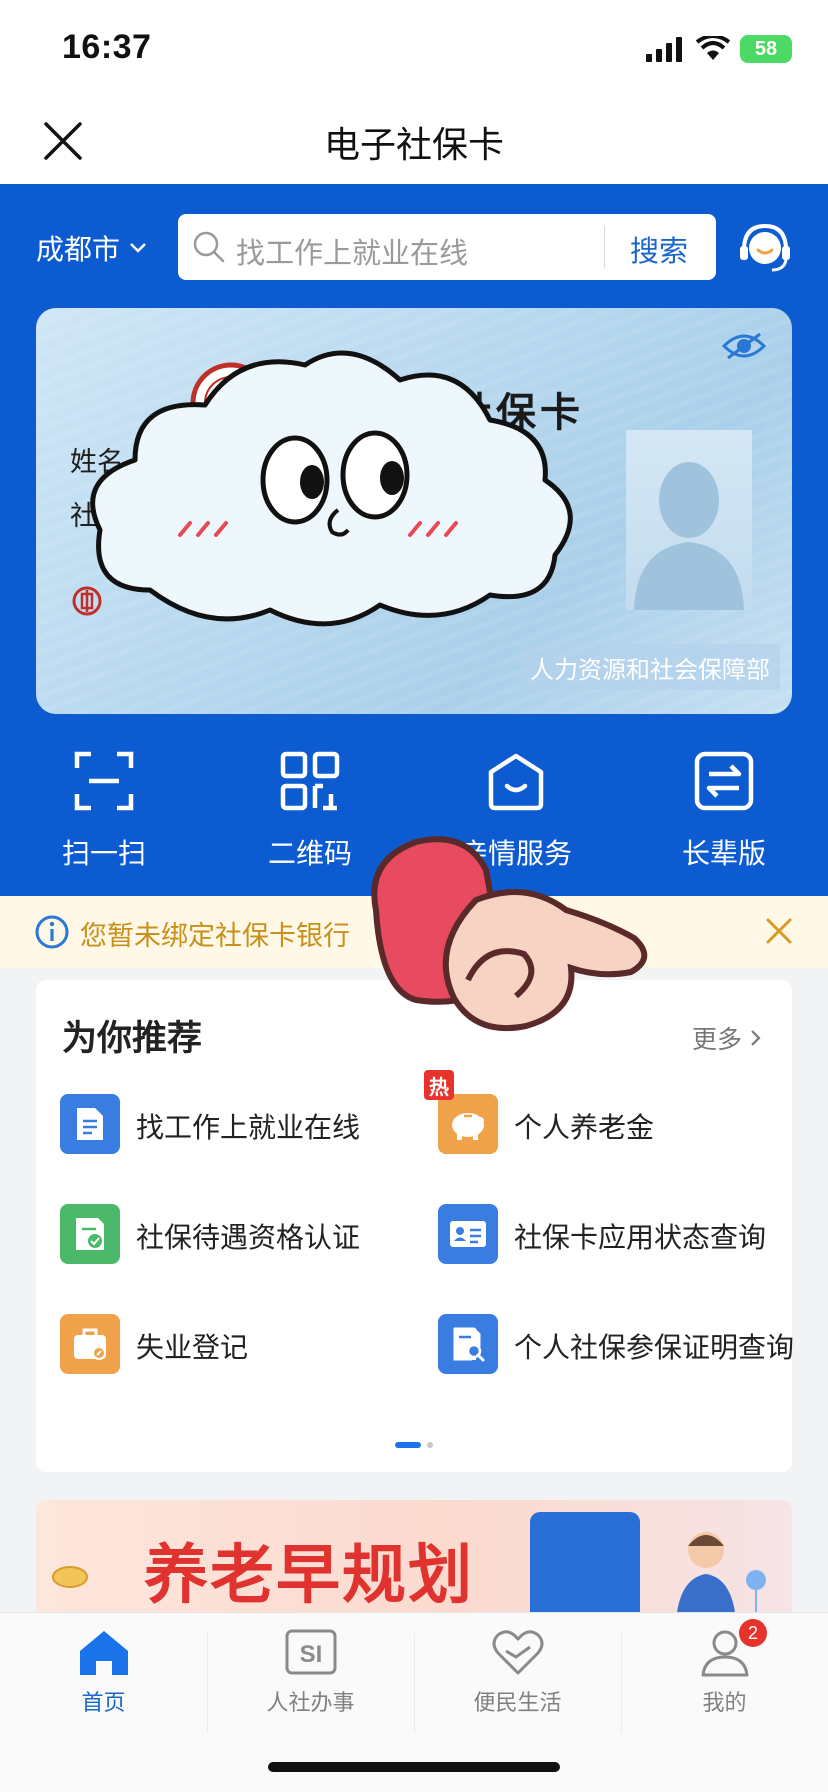 The image size is (828, 1792). I want to click on tab-label: 便民生活, so click(517, 1703).